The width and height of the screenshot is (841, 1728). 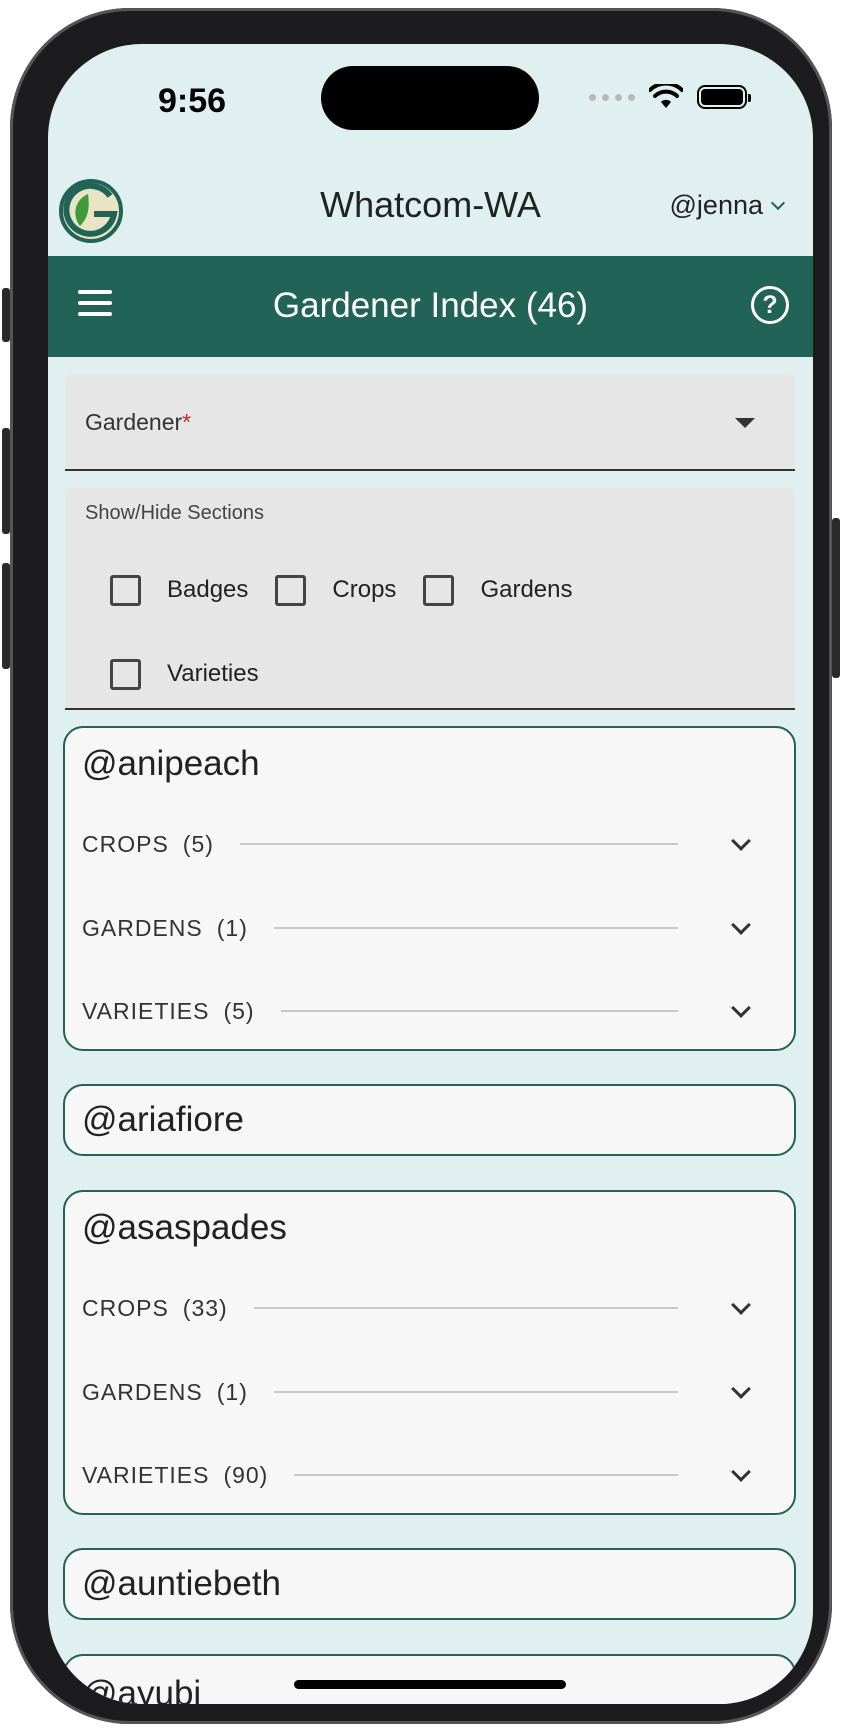 I want to click on dynamic-island, so click(x=430, y=98).